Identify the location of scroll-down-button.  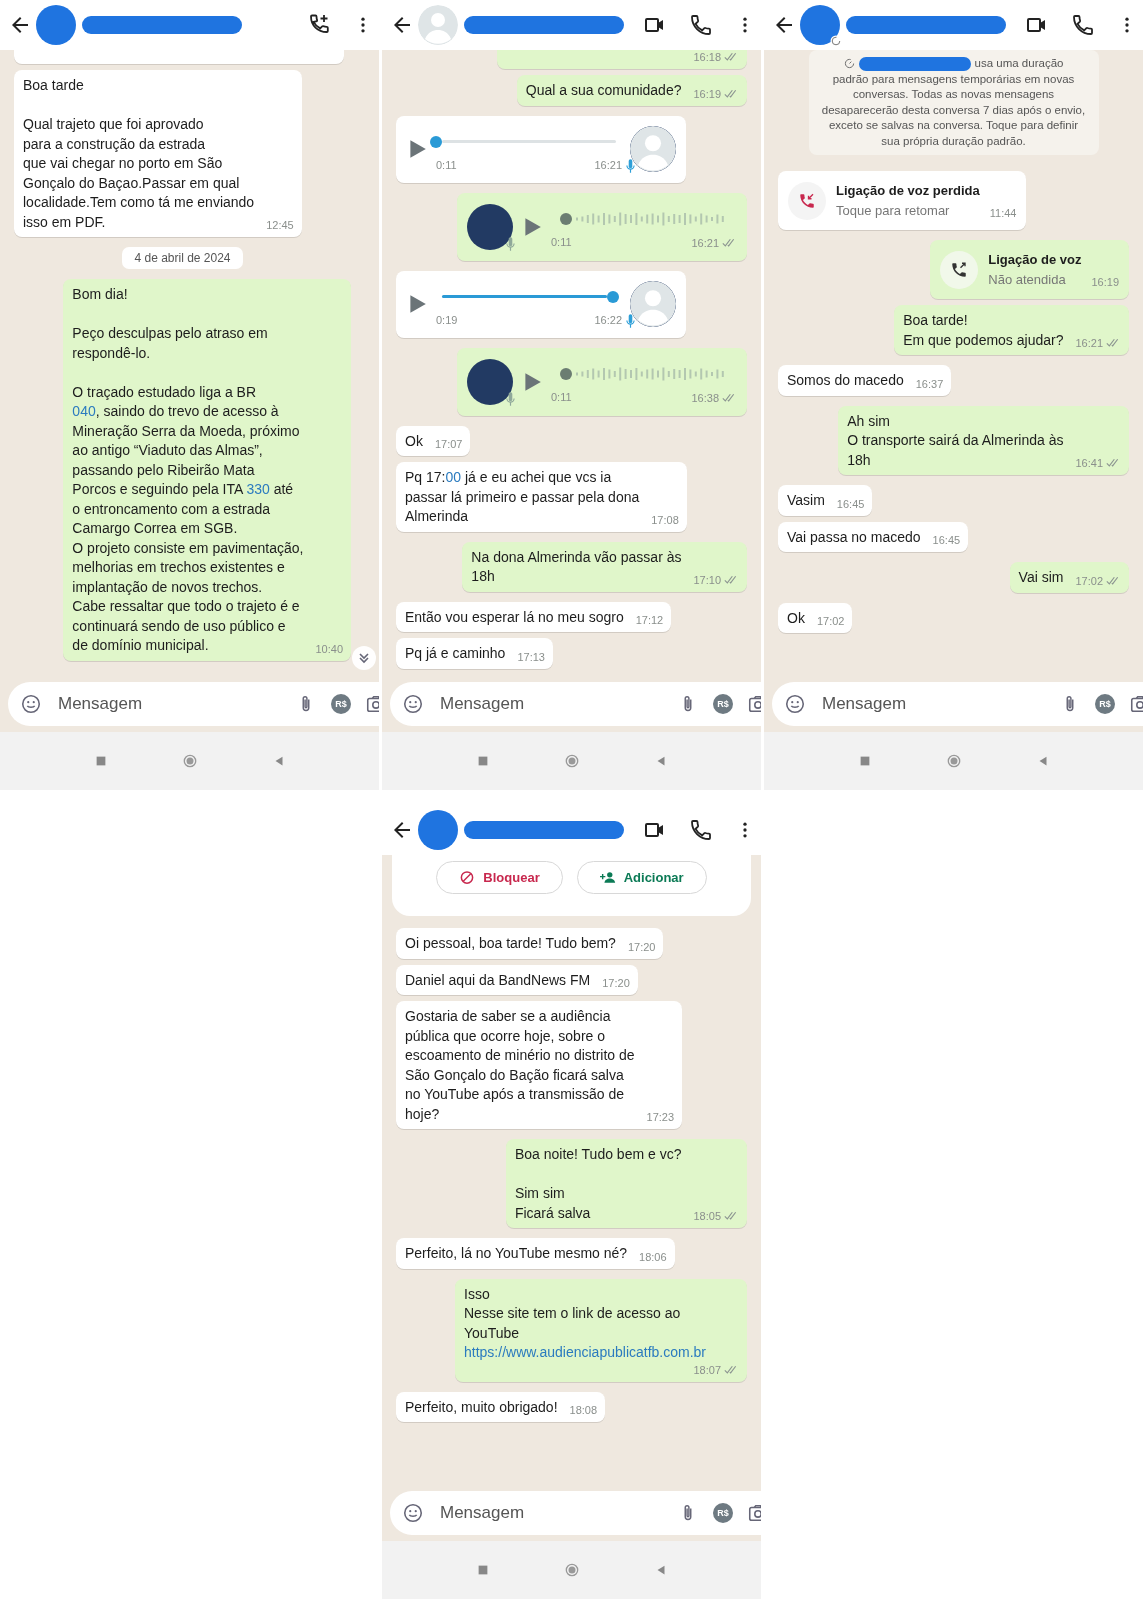
(364, 658).